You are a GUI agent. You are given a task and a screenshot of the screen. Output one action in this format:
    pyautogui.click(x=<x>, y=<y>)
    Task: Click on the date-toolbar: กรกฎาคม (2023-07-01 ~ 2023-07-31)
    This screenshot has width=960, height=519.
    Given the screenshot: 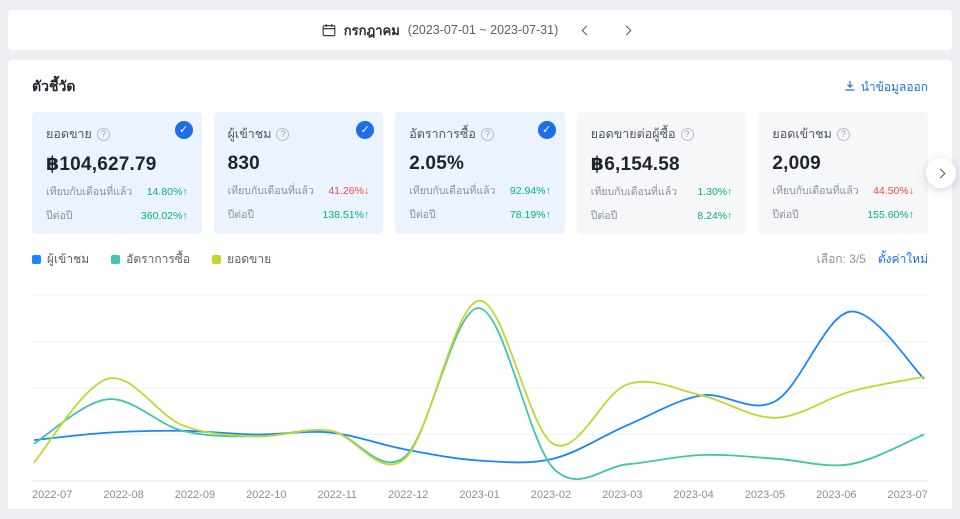 What is the action you would take?
    pyautogui.click(x=480, y=30)
    